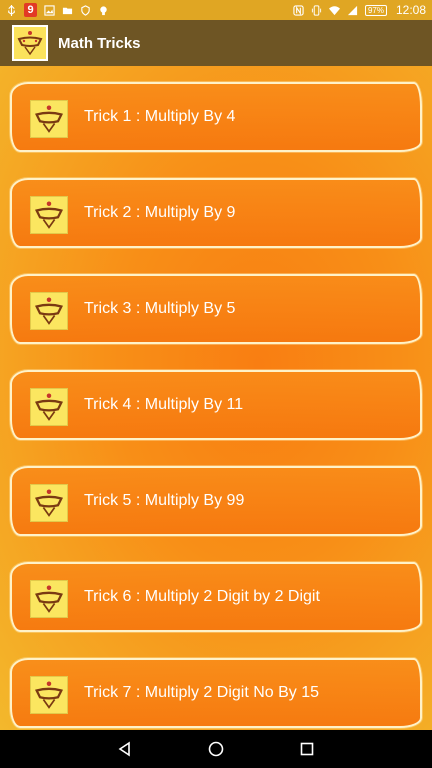 The height and width of the screenshot is (768, 432). Describe the element at coordinates (11, 10) in the screenshot. I see `usb-icon` at that location.